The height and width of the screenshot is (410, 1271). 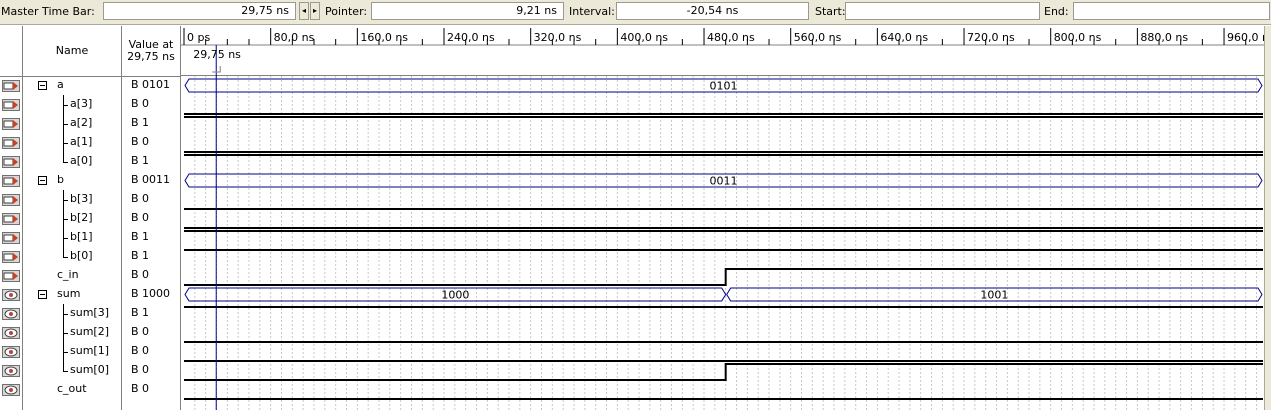 What do you see at coordinates (81, 160) in the screenshot?
I see `signal-name: a[0]` at bounding box center [81, 160].